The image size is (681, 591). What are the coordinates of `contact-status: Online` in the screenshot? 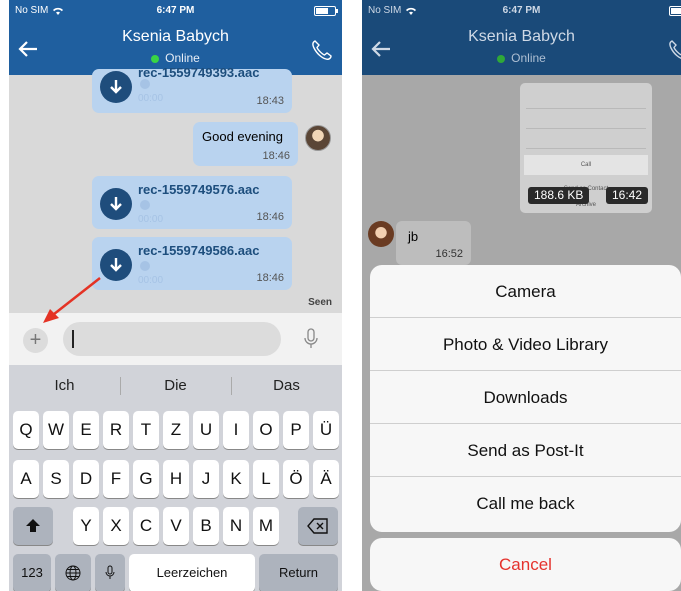 It's located at (182, 58).